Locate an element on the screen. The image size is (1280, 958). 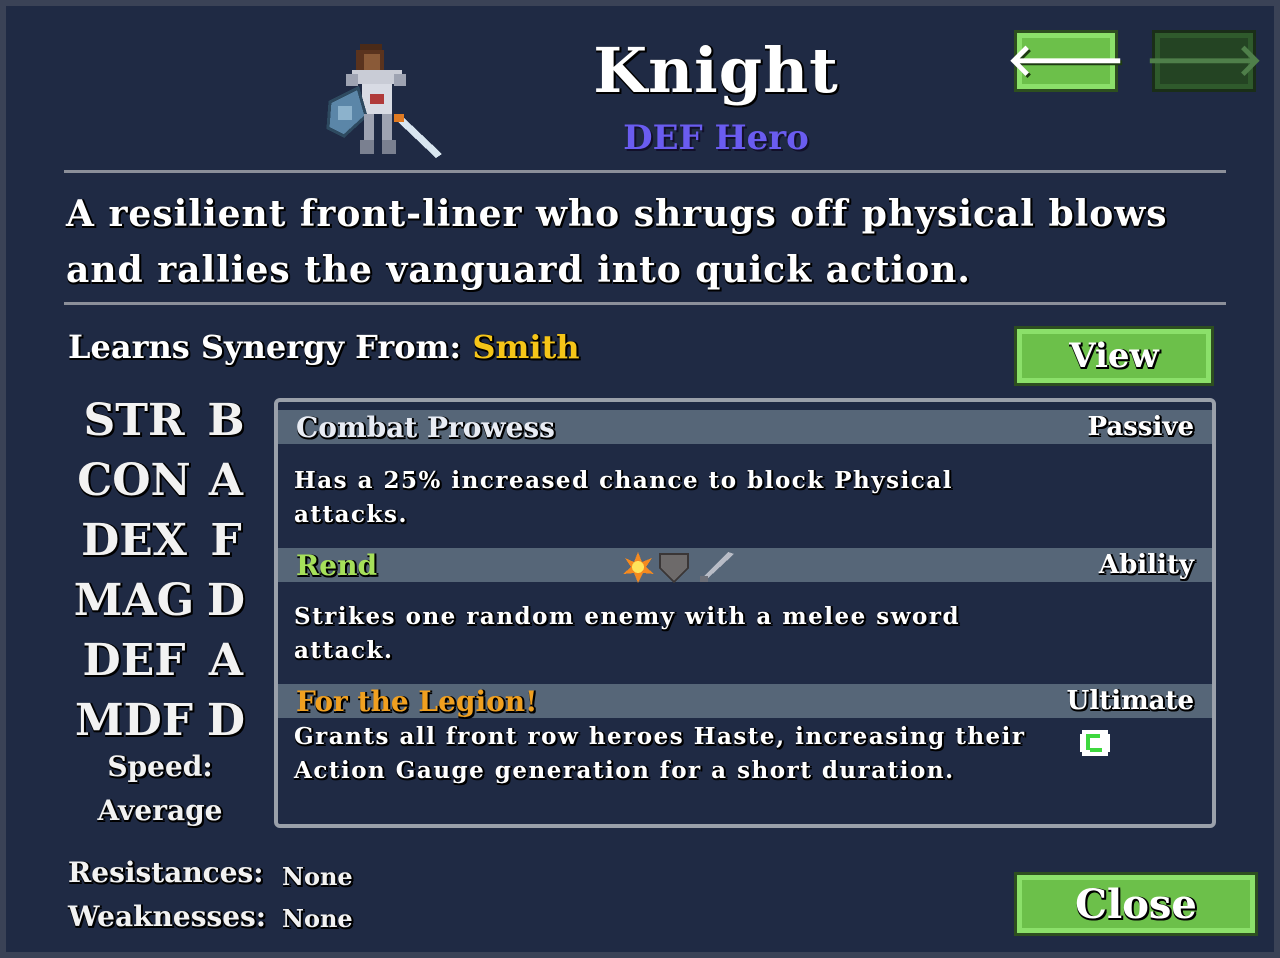
view-synergy-button: View is located at coordinates (1114, 356).